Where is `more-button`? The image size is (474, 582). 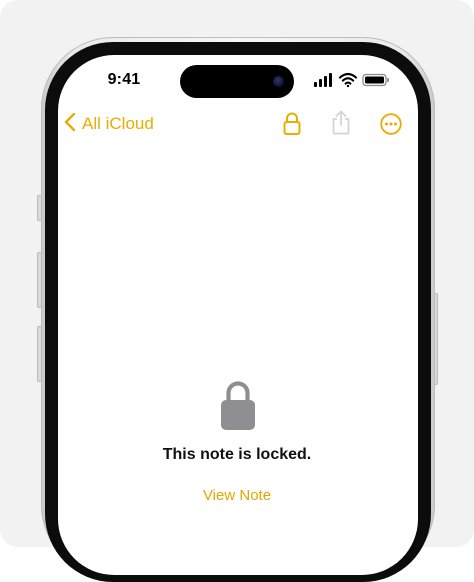
more-button is located at coordinates (391, 126).